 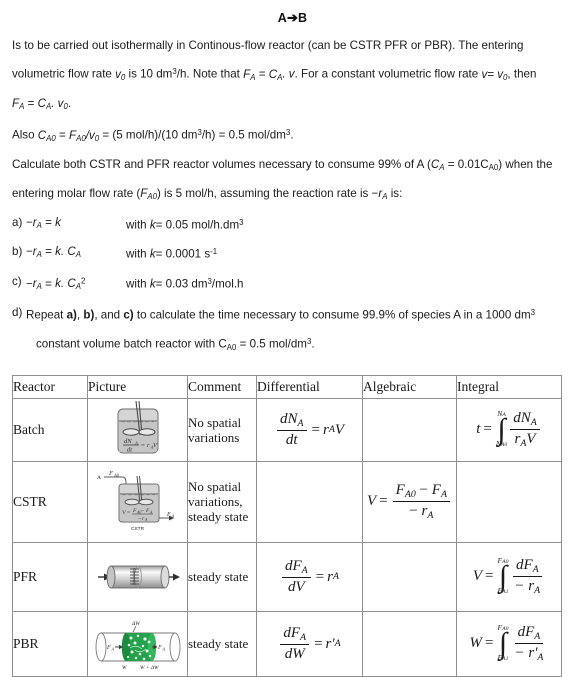 I want to click on pfr-reactor-diagram, so click(x=138, y=577).